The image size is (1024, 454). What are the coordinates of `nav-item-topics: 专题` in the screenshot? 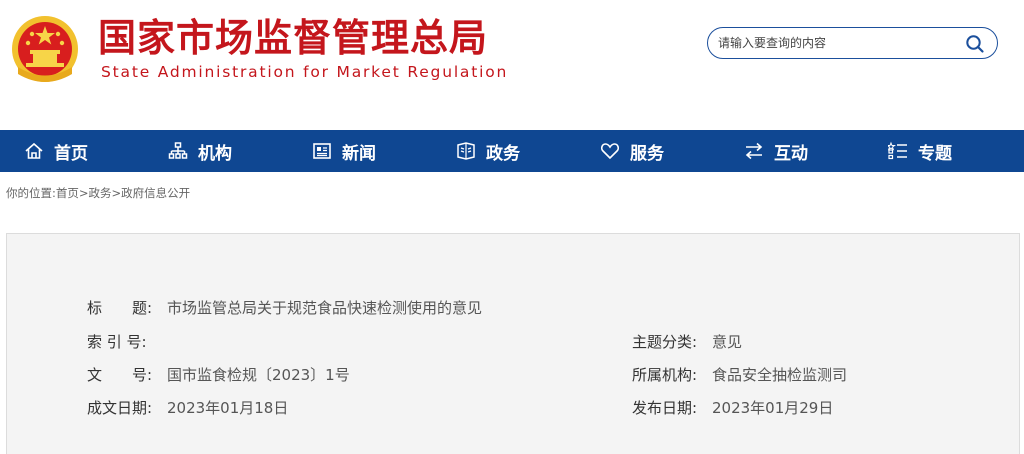 It's located at (920, 151).